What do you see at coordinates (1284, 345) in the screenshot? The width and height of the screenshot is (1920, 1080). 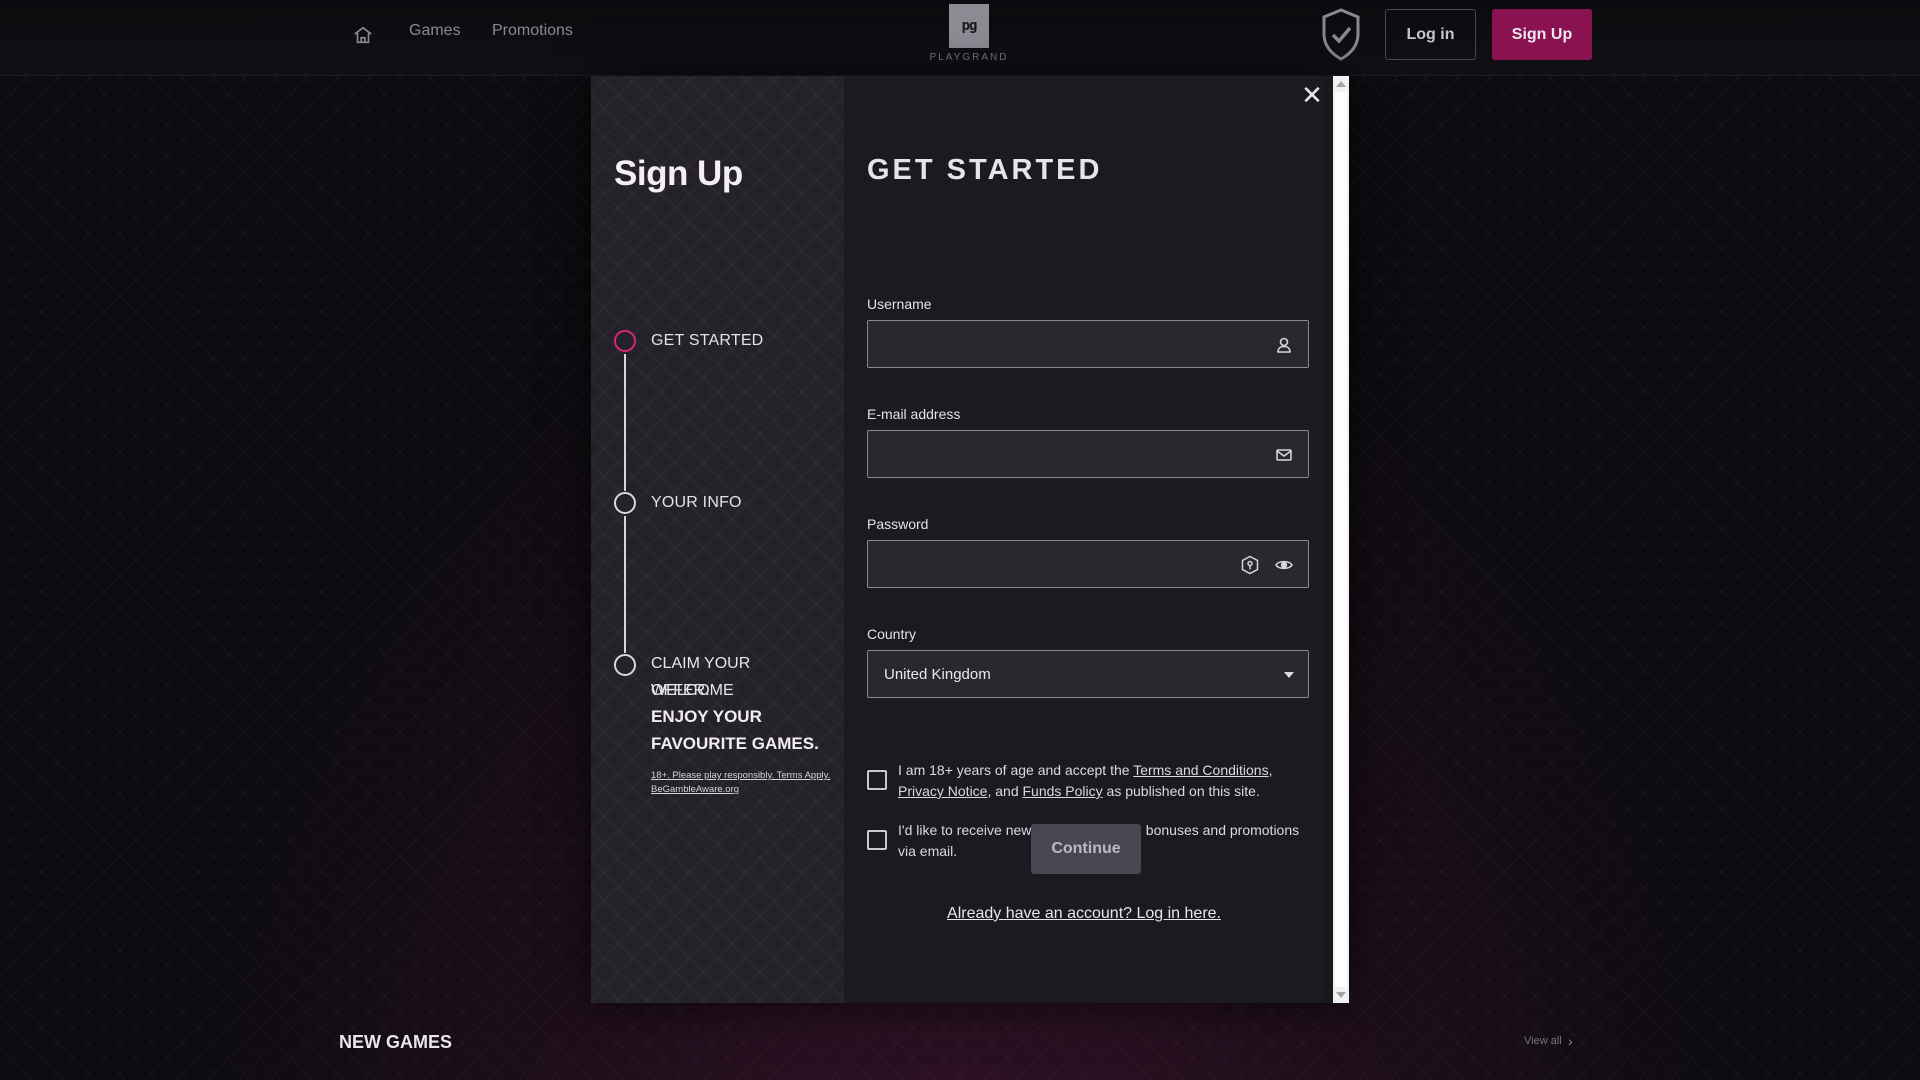 I see `user-icon` at bounding box center [1284, 345].